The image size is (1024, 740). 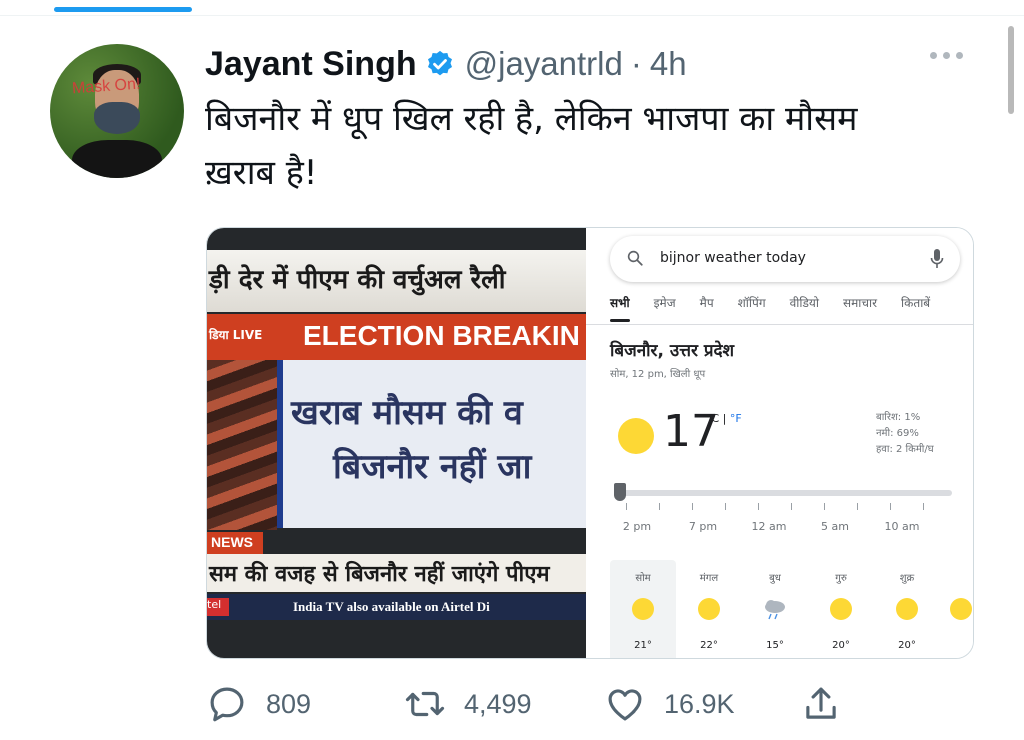 I want to click on tv-live-label: डिया LIVE, so click(x=236, y=335).